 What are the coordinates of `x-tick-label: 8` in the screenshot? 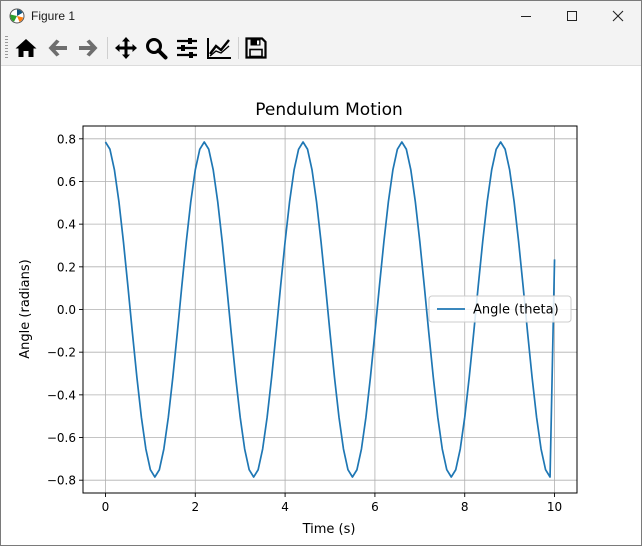 It's located at (465, 507).